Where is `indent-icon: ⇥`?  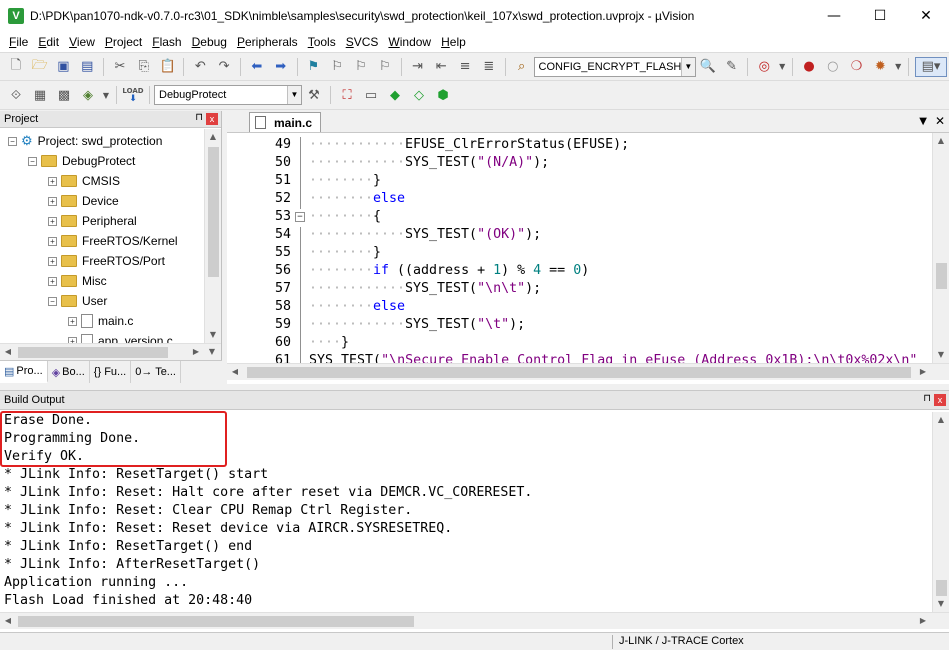 indent-icon: ⇥ is located at coordinates (418, 67).